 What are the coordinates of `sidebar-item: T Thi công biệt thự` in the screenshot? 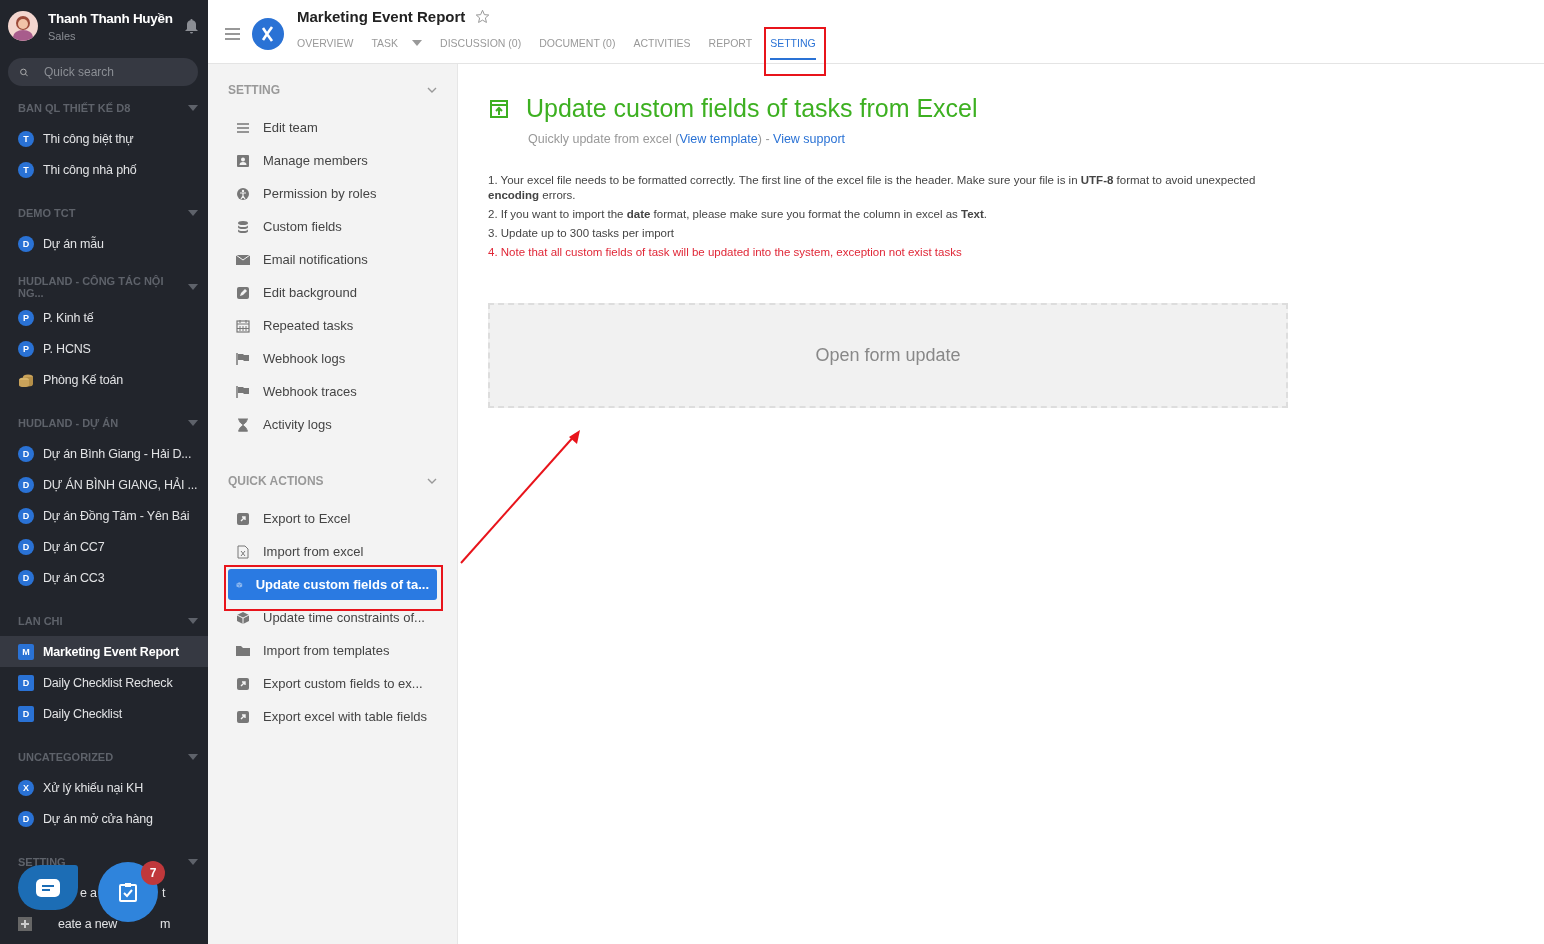 It's located at (104, 138).